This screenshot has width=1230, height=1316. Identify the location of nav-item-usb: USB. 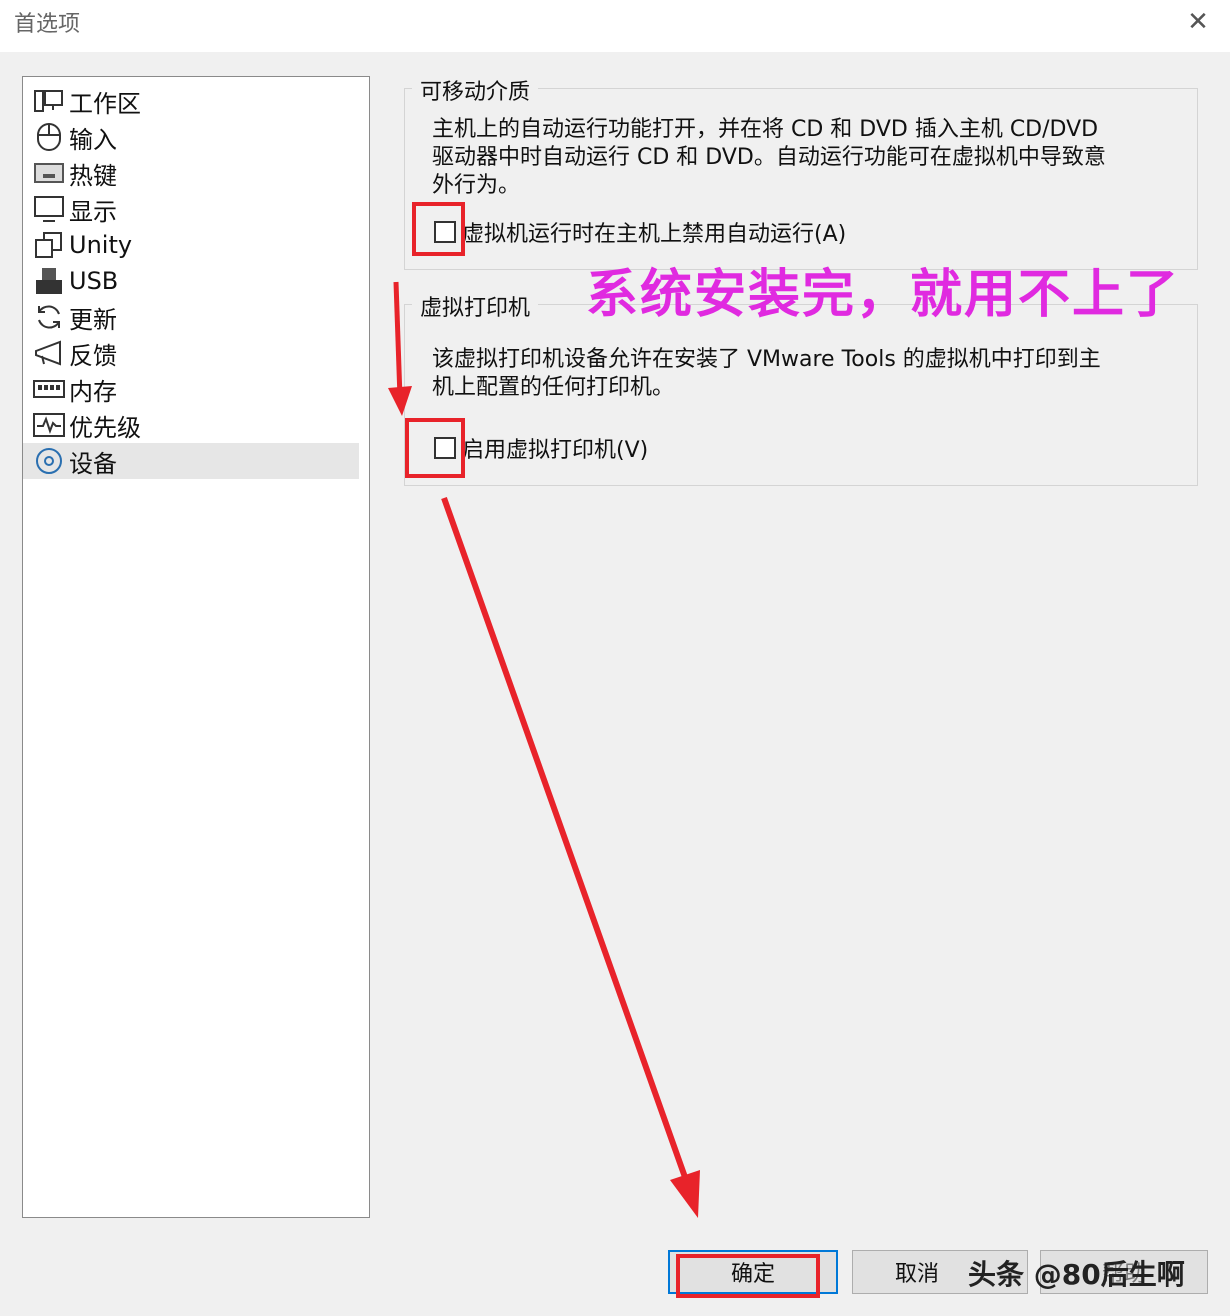
(201, 281).